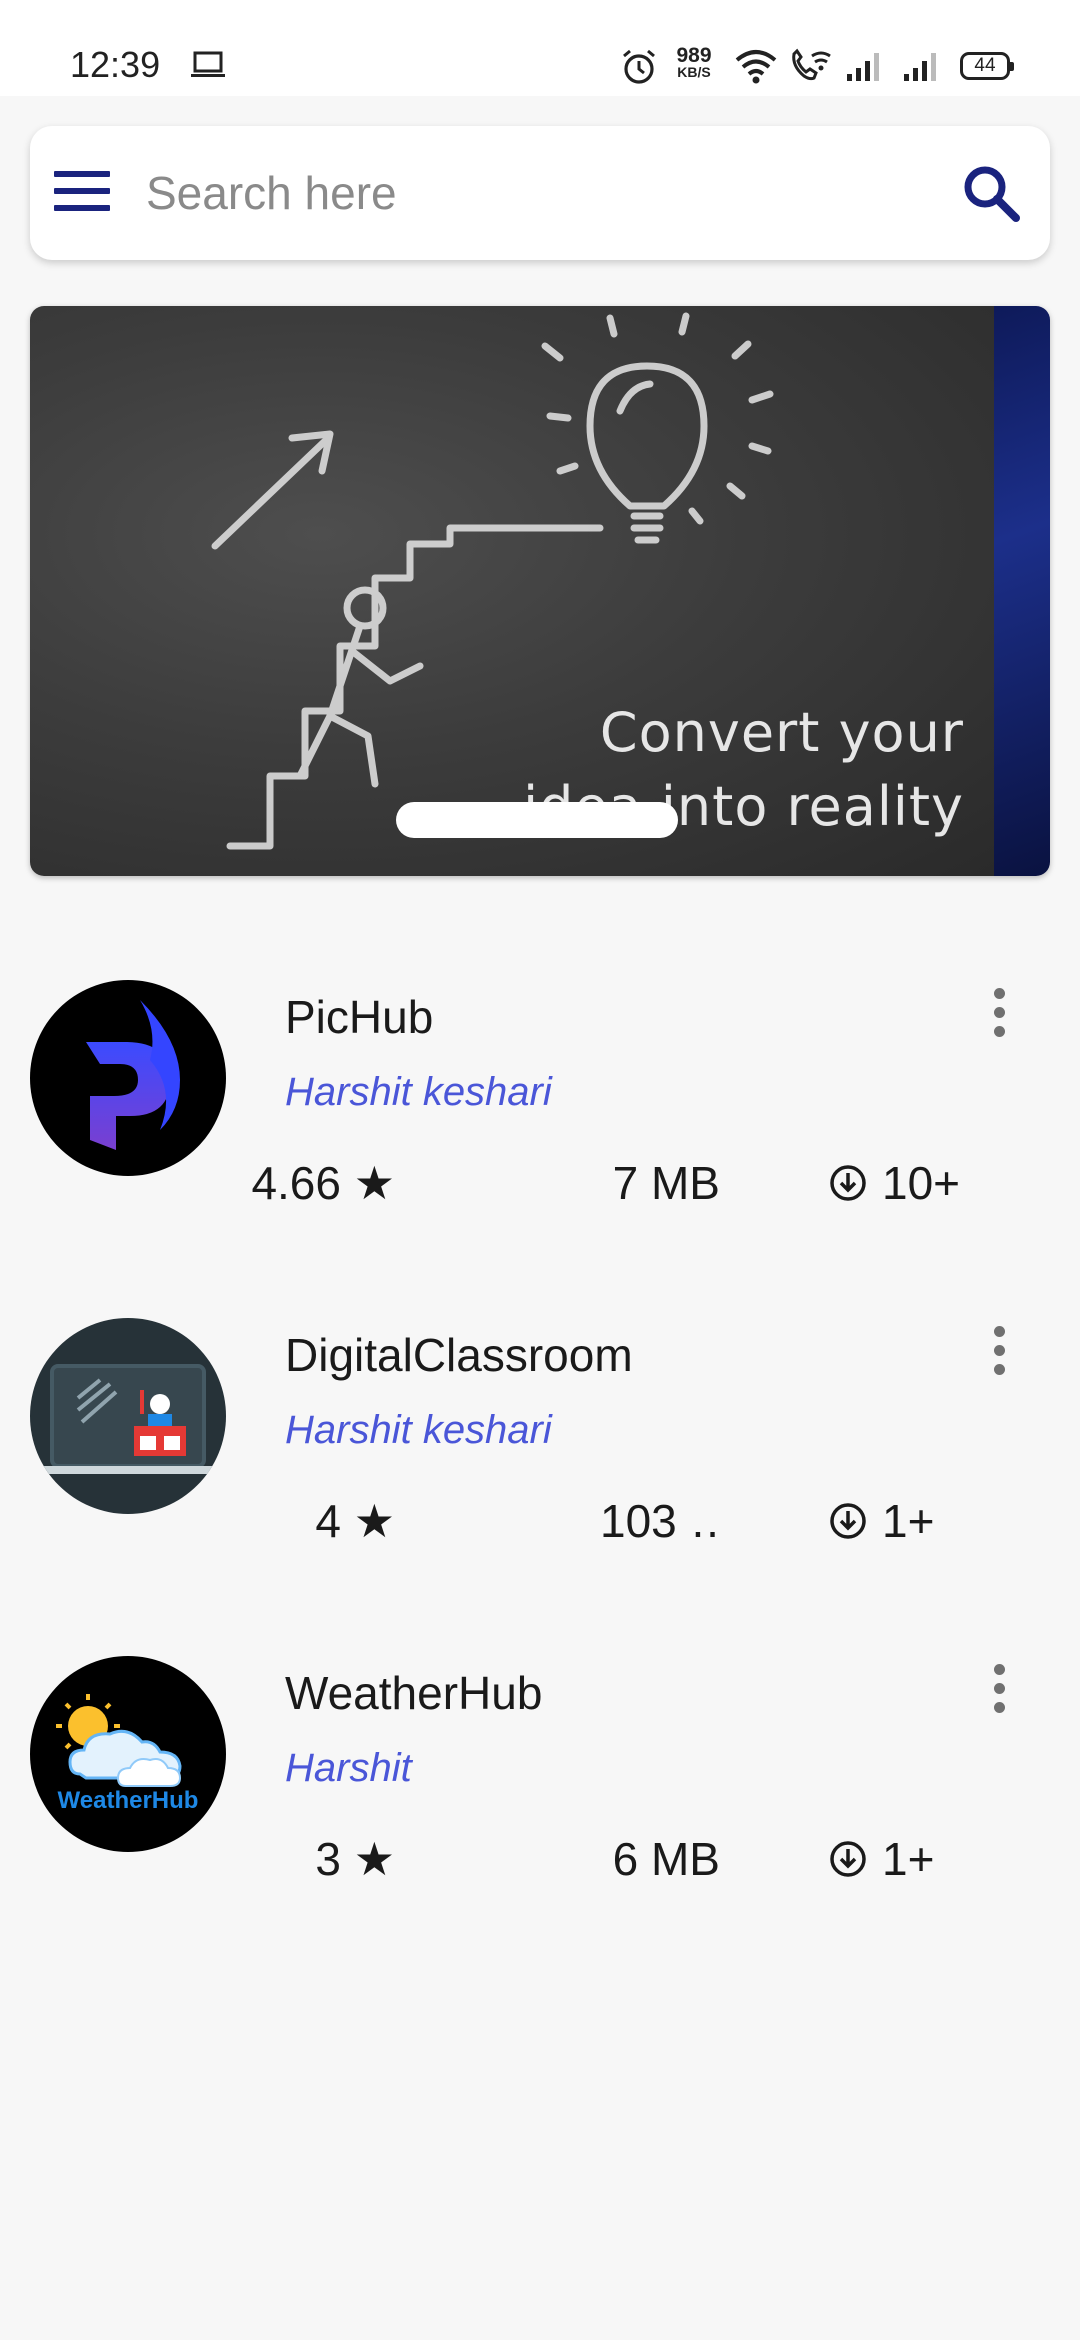  Describe the element at coordinates (414, 1693) in the screenshot. I see `app-name: WeatherHub` at that location.